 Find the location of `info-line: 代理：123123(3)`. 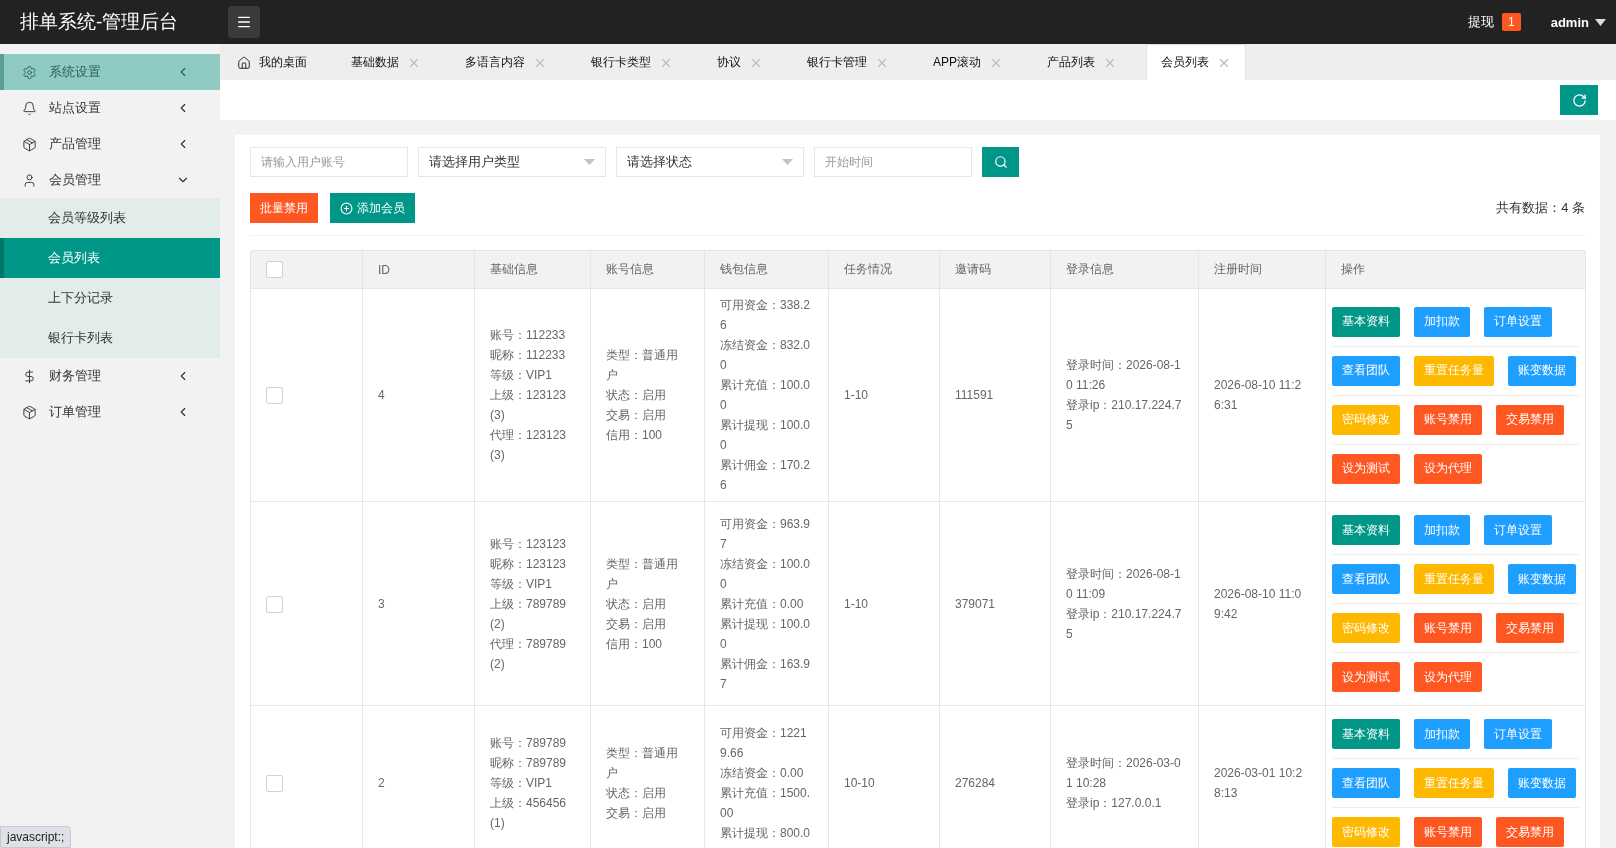

info-line: 代理：123123(3) is located at coordinates (529, 445).